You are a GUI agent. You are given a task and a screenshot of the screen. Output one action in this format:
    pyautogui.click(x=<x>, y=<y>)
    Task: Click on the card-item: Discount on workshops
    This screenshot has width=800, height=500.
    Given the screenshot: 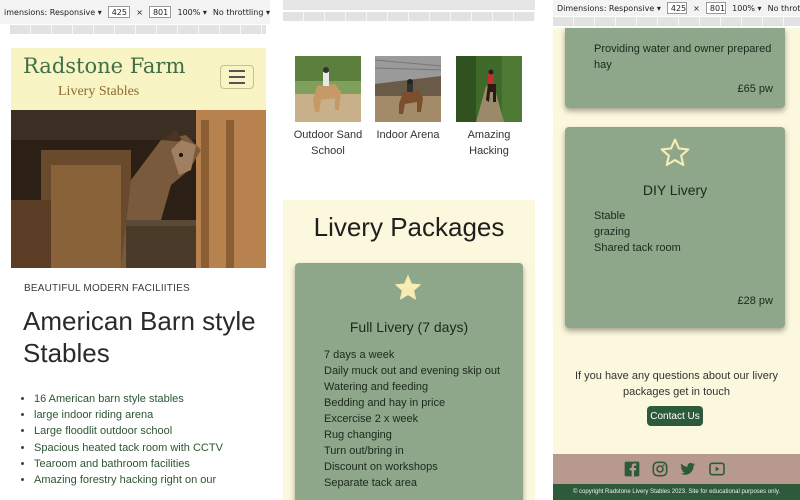 What is the action you would take?
    pyautogui.click(x=381, y=467)
    